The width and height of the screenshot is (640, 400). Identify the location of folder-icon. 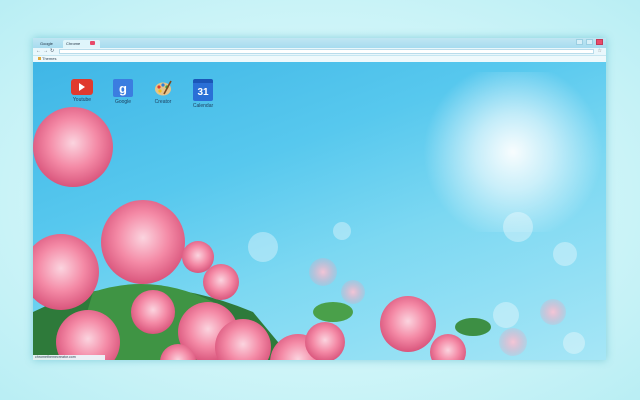
(39, 59).